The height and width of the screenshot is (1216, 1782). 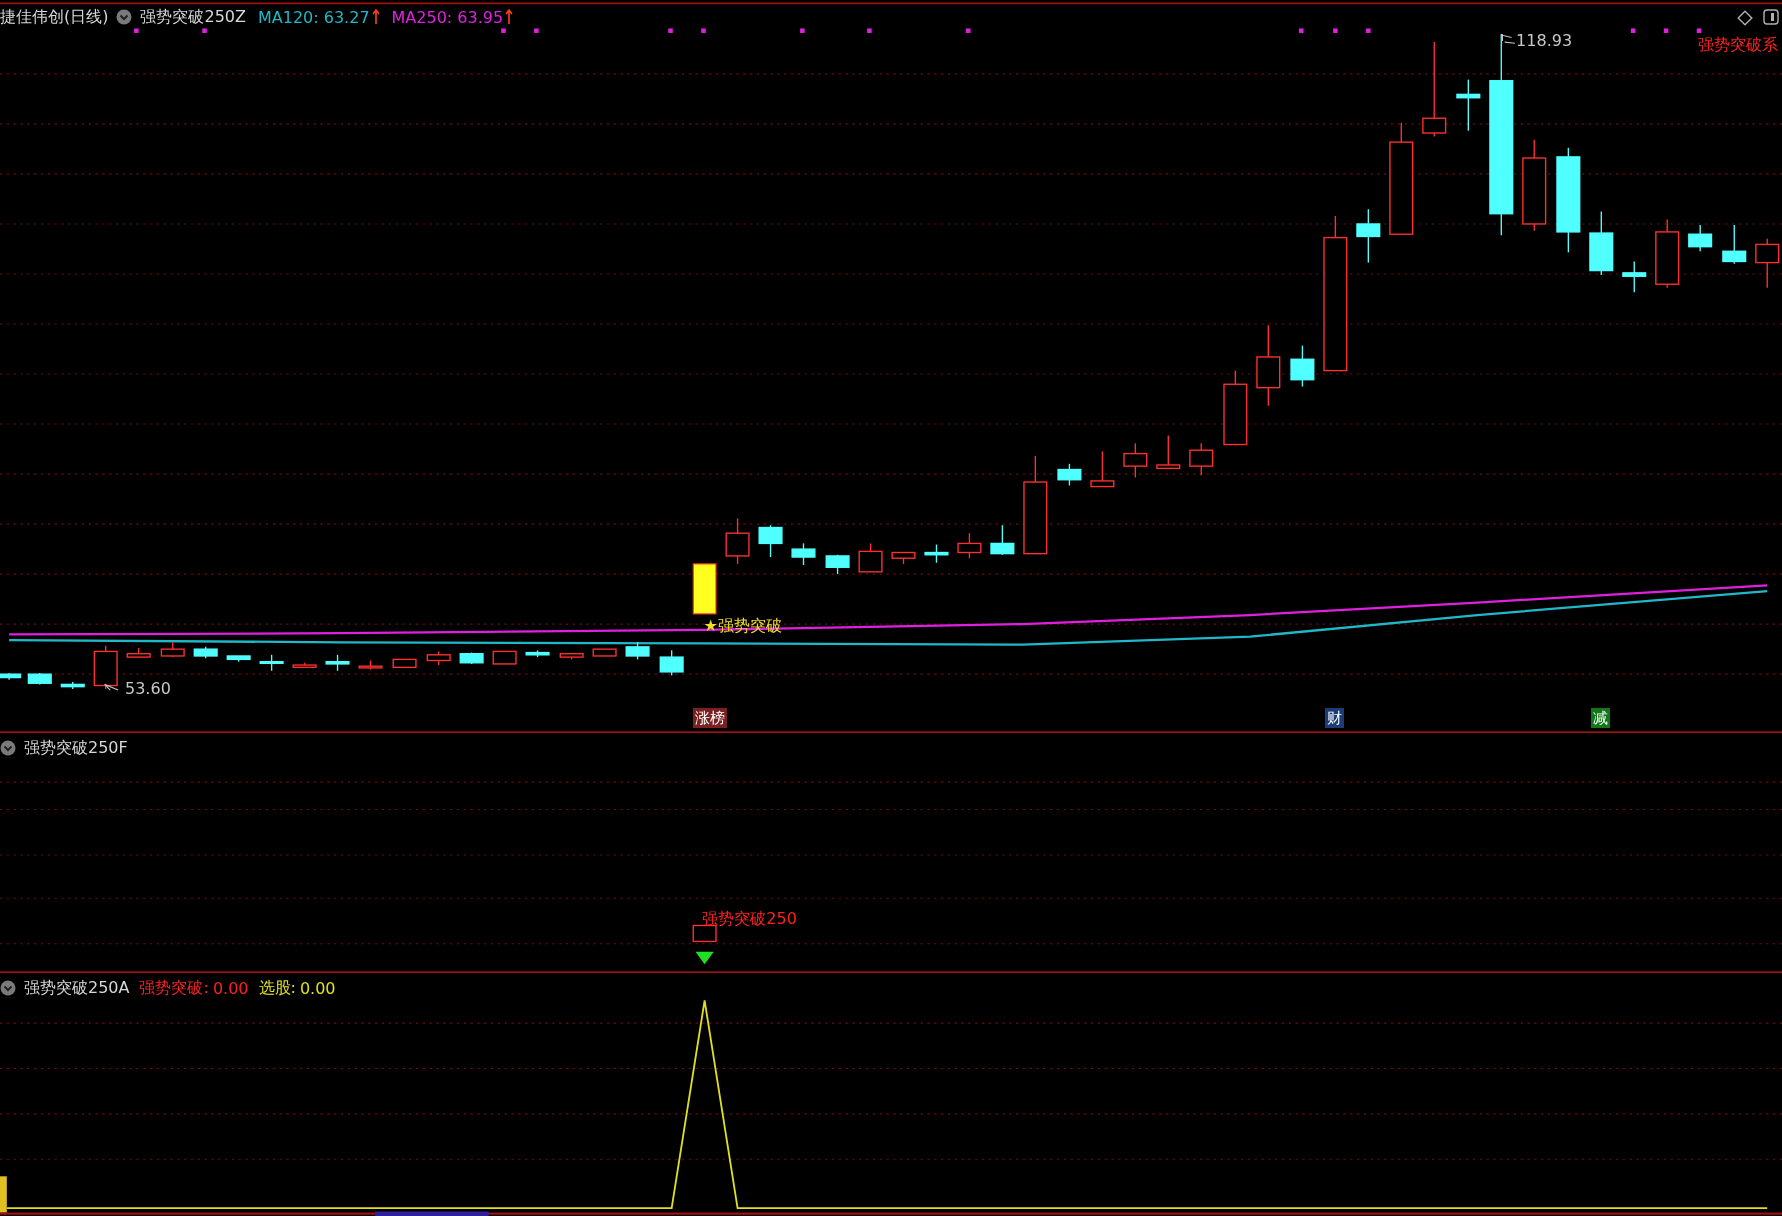 I want to click on indicator-name: 强势突破250A, so click(x=77, y=988).